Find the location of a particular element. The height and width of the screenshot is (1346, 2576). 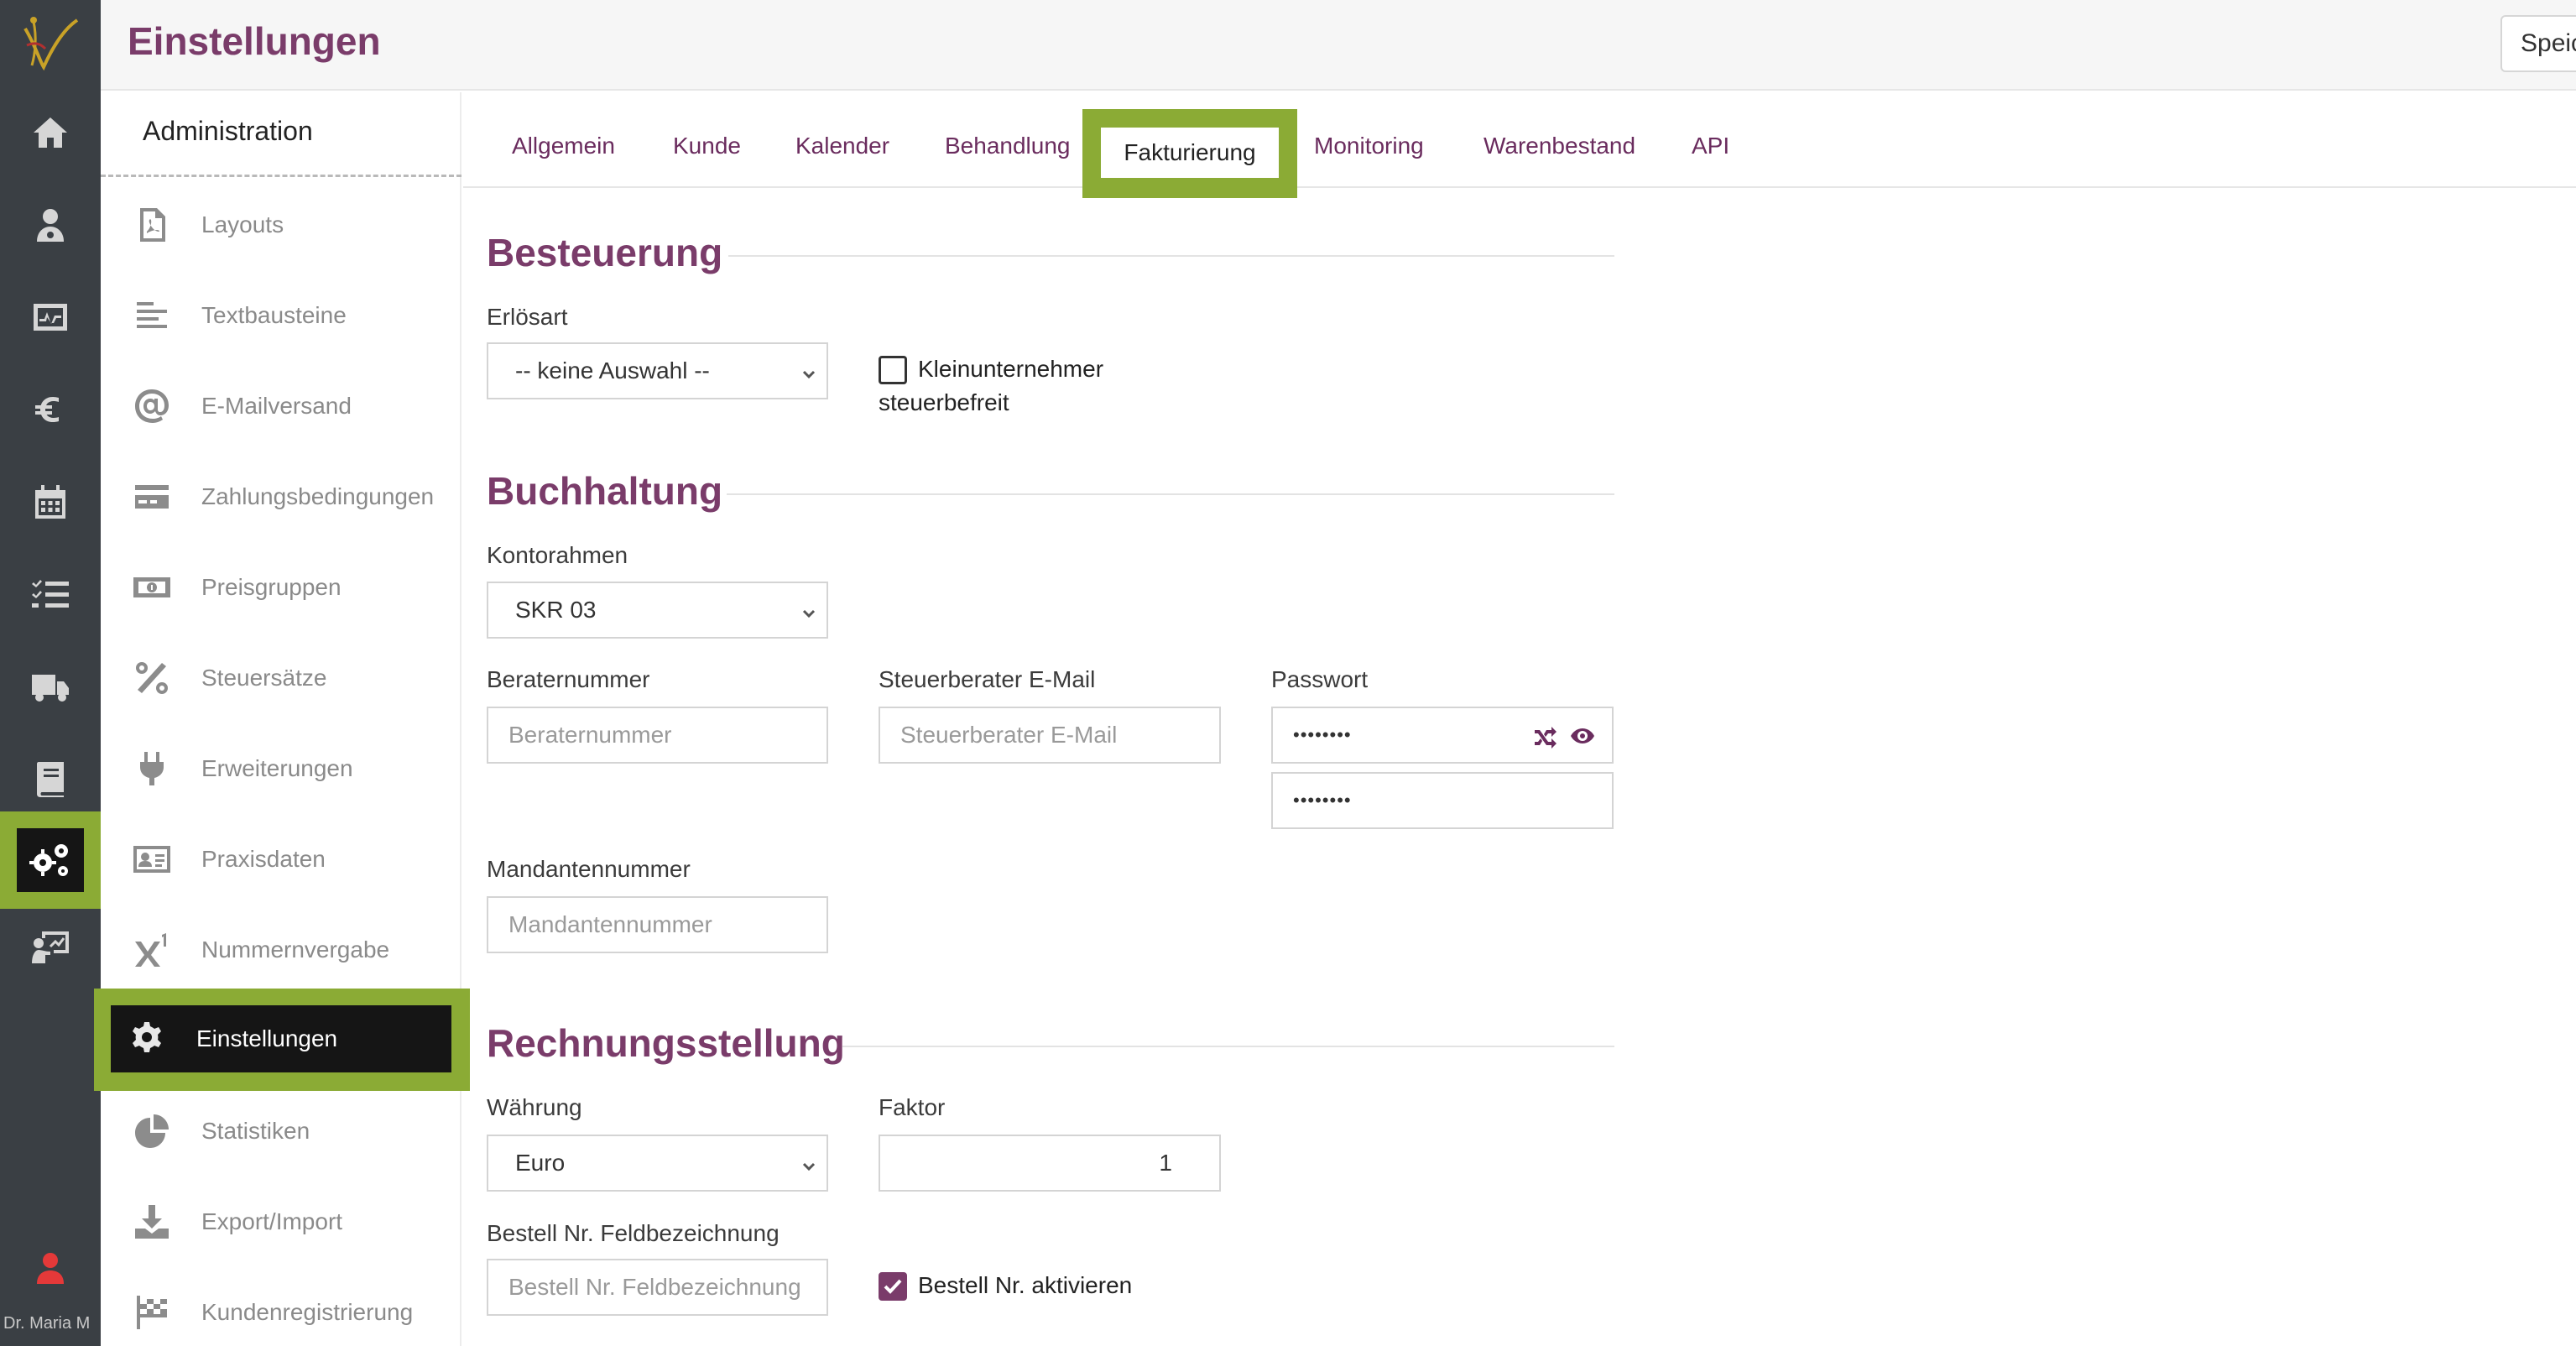

sidebar-item-label: Statistiken is located at coordinates (255, 1131).